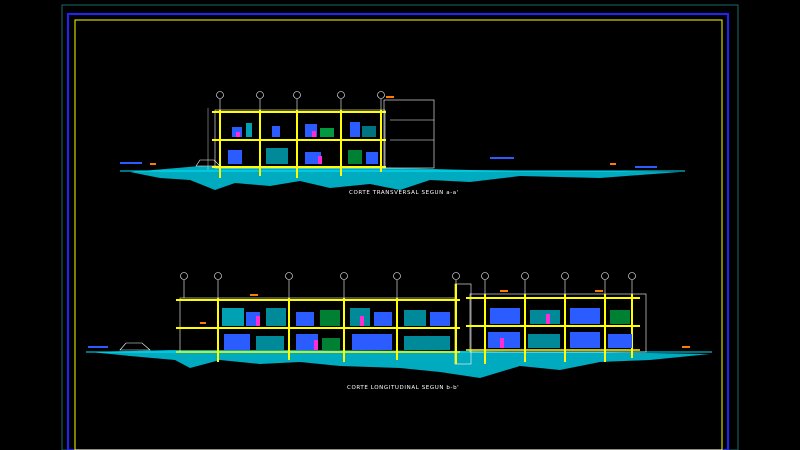 Image resolution: width=800 pixels, height=450 pixels. What do you see at coordinates (403, 388) in the screenshot?
I see `longitudinal-section-caption: CORTE LONGITUDINAL SEGUN b-b'` at bounding box center [403, 388].